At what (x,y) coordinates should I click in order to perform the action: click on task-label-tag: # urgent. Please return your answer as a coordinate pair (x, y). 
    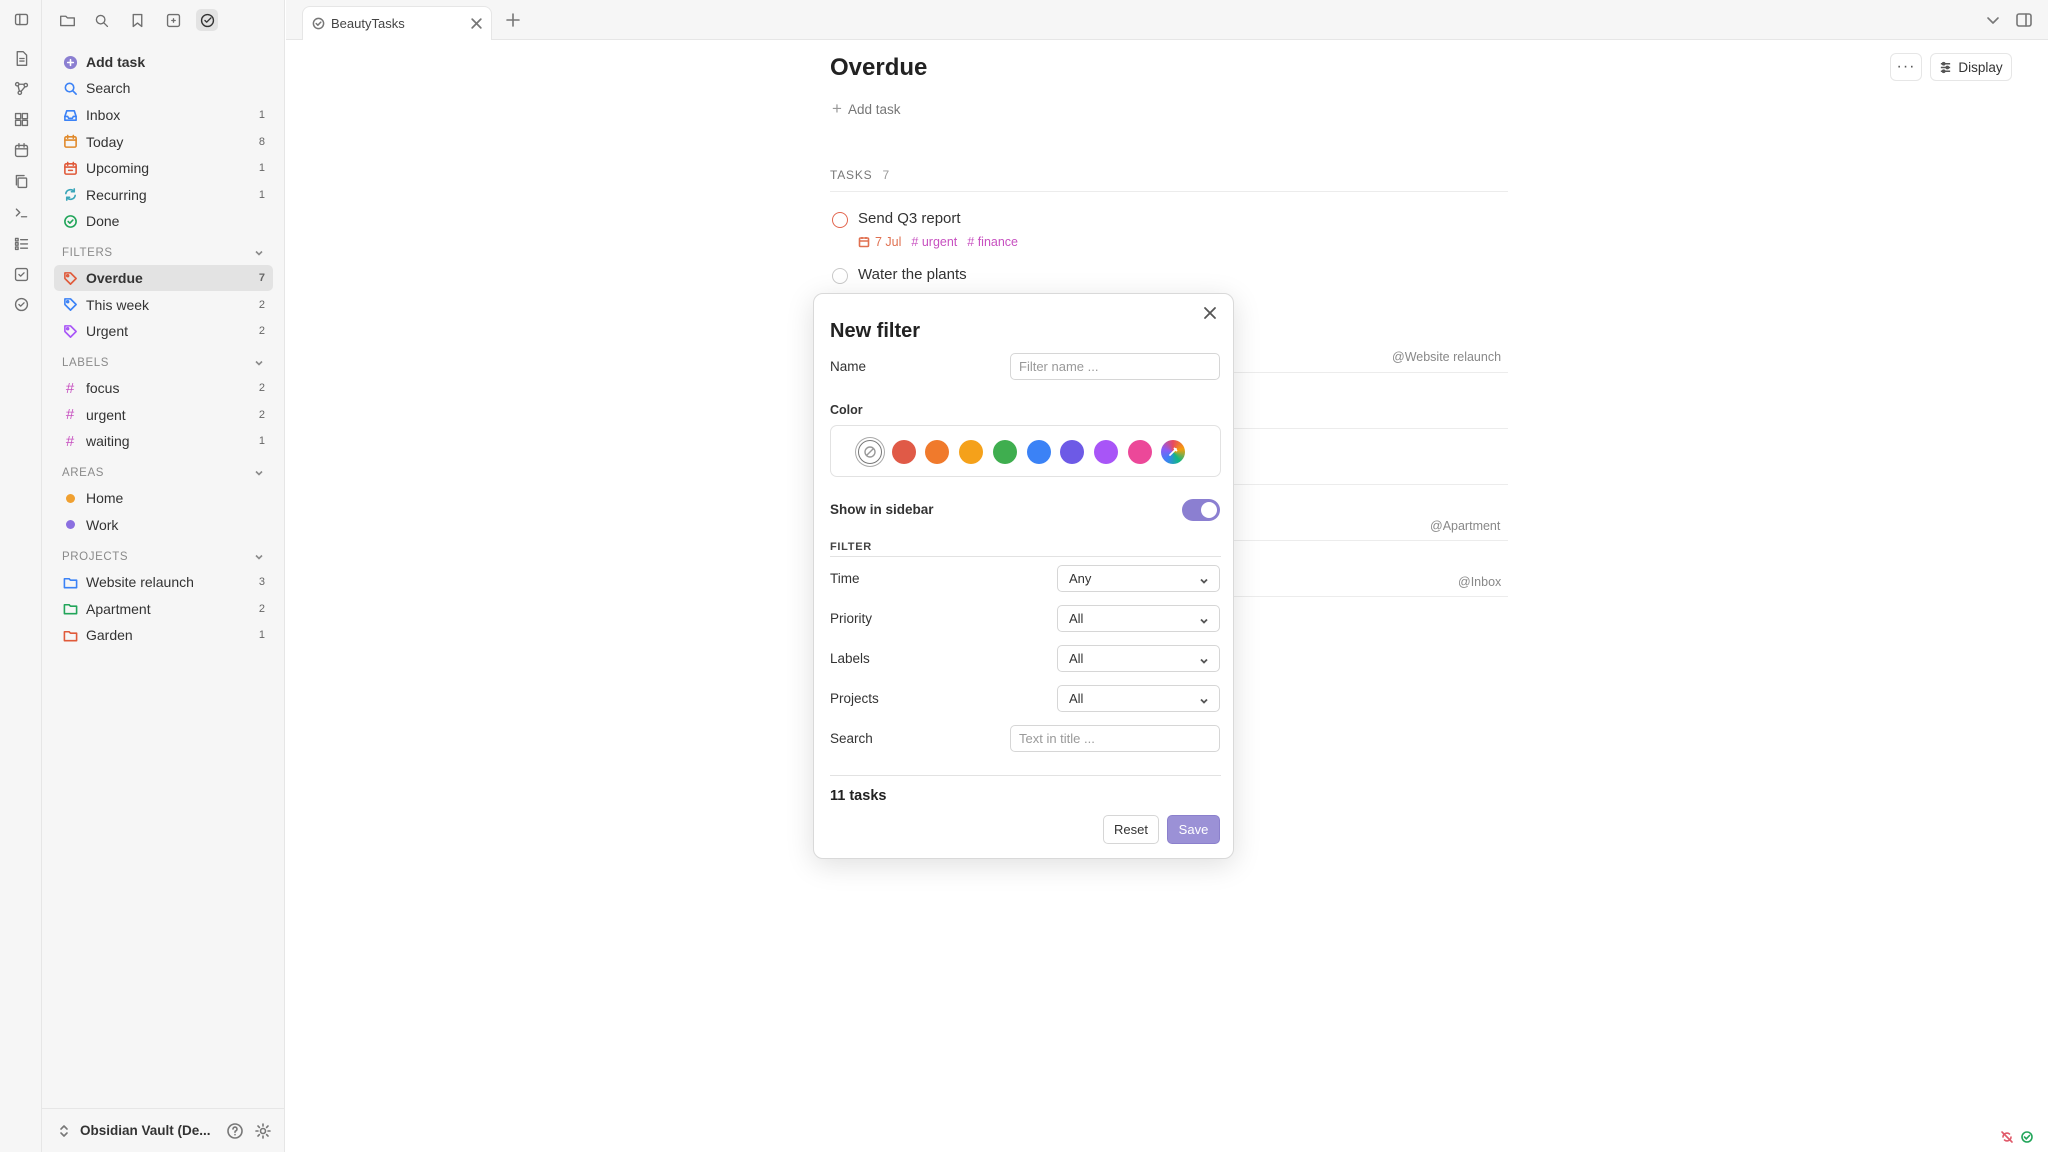
    Looking at the image, I should click on (934, 242).